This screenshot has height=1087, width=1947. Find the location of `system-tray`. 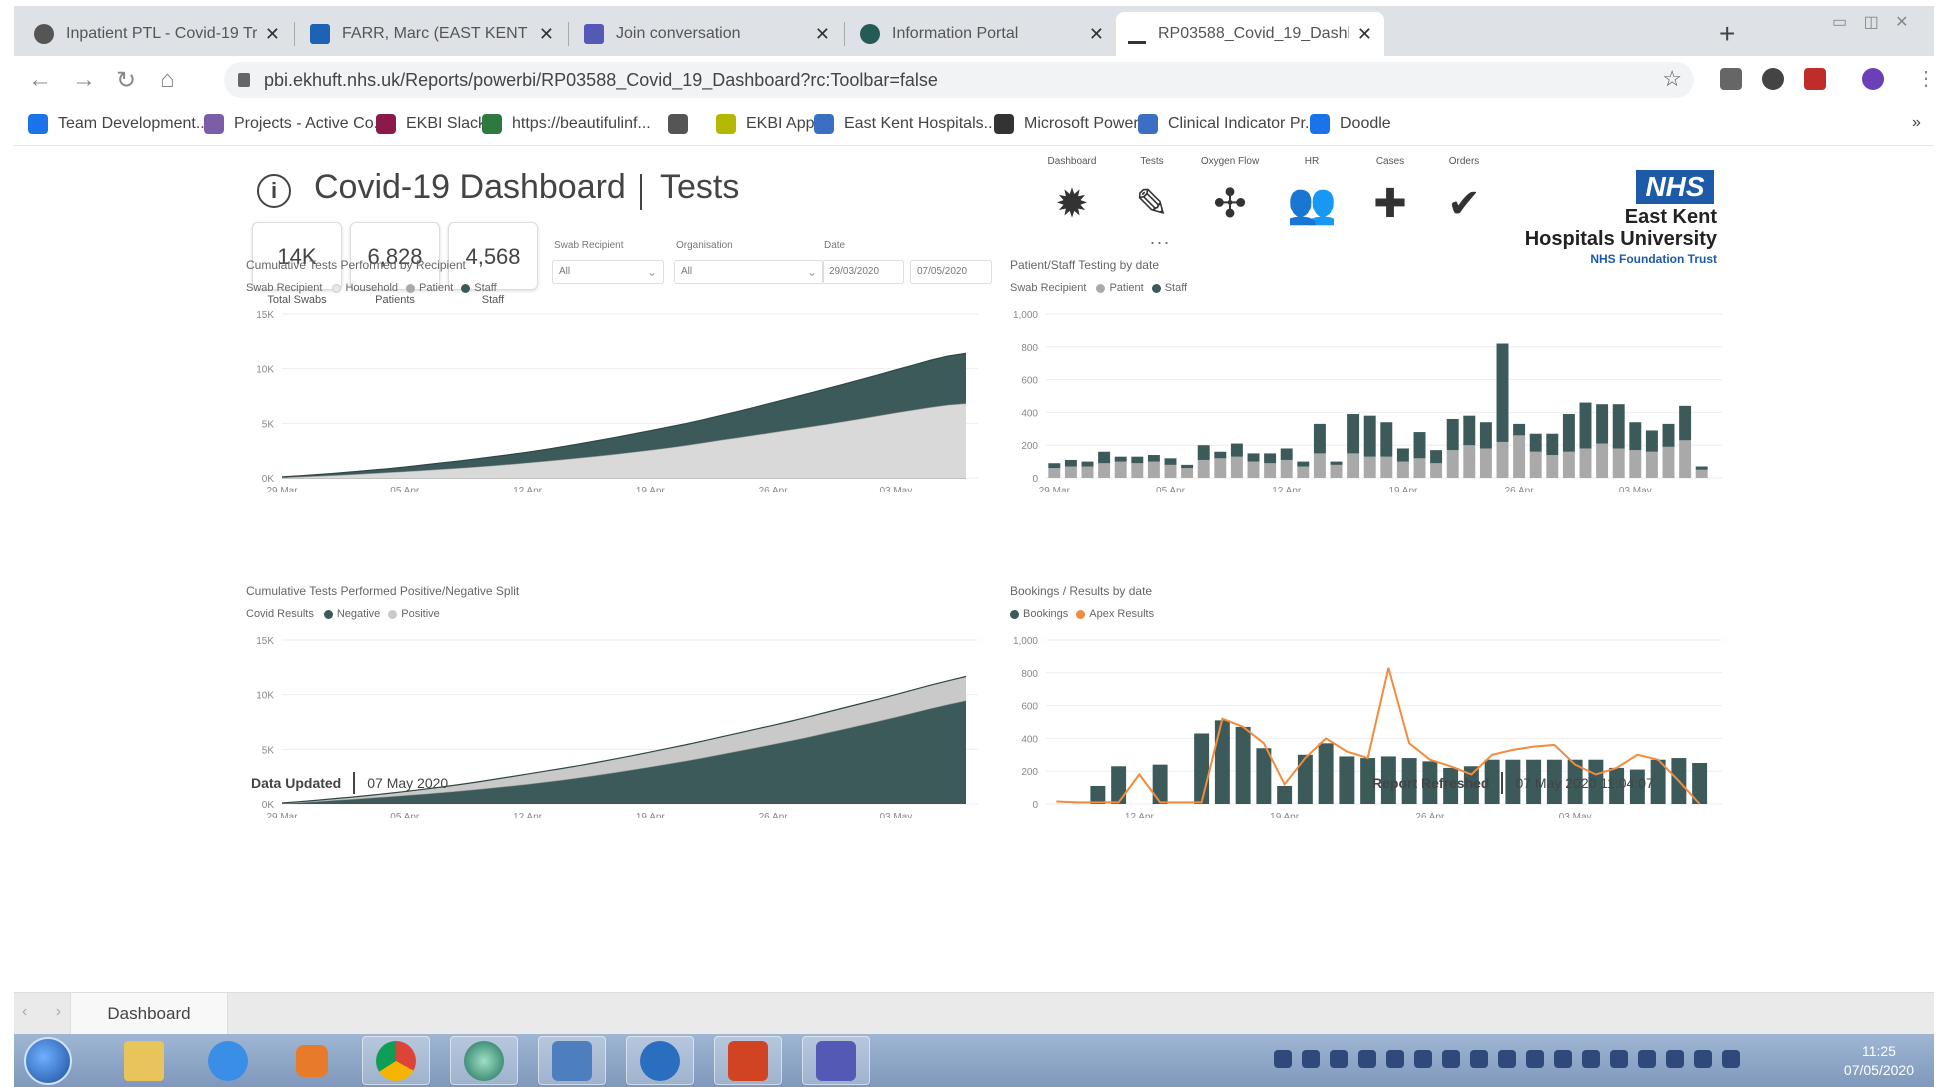

system-tray is located at coordinates (1507, 1059).